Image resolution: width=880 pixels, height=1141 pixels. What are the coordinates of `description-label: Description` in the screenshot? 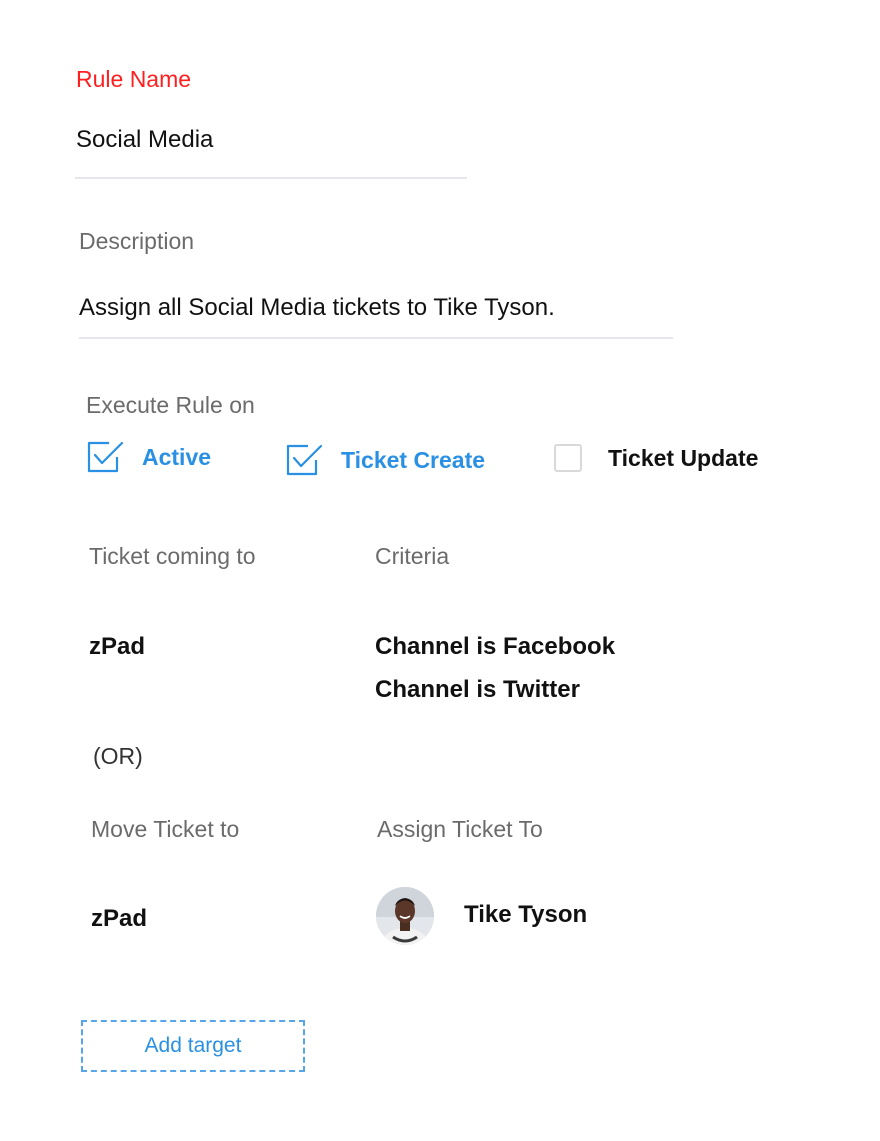 It's located at (137, 241).